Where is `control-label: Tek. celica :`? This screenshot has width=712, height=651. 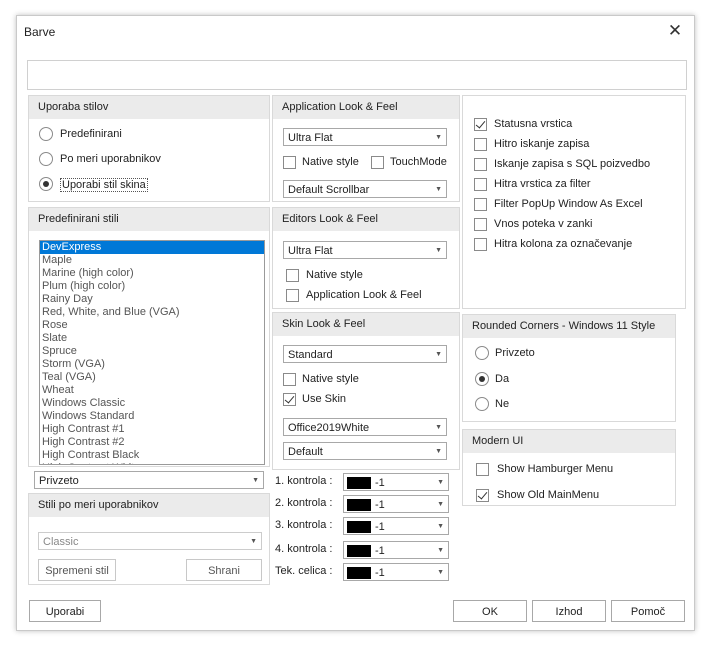 control-label: Tek. celica : is located at coordinates (304, 571).